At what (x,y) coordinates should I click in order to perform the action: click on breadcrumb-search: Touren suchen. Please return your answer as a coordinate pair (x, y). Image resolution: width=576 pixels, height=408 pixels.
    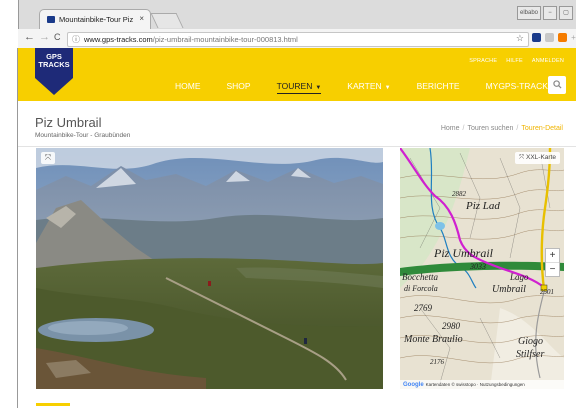
    Looking at the image, I should click on (490, 128).